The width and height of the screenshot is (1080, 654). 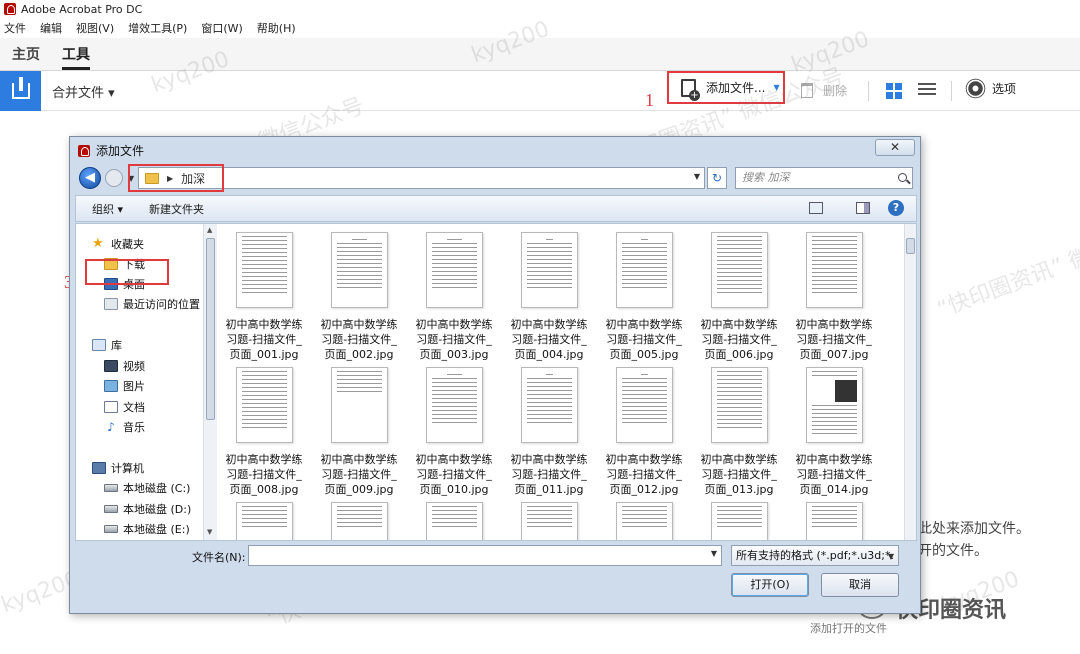 What do you see at coordinates (860, 585) in the screenshot?
I see `cancel-button: 取消` at bounding box center [860, 585].